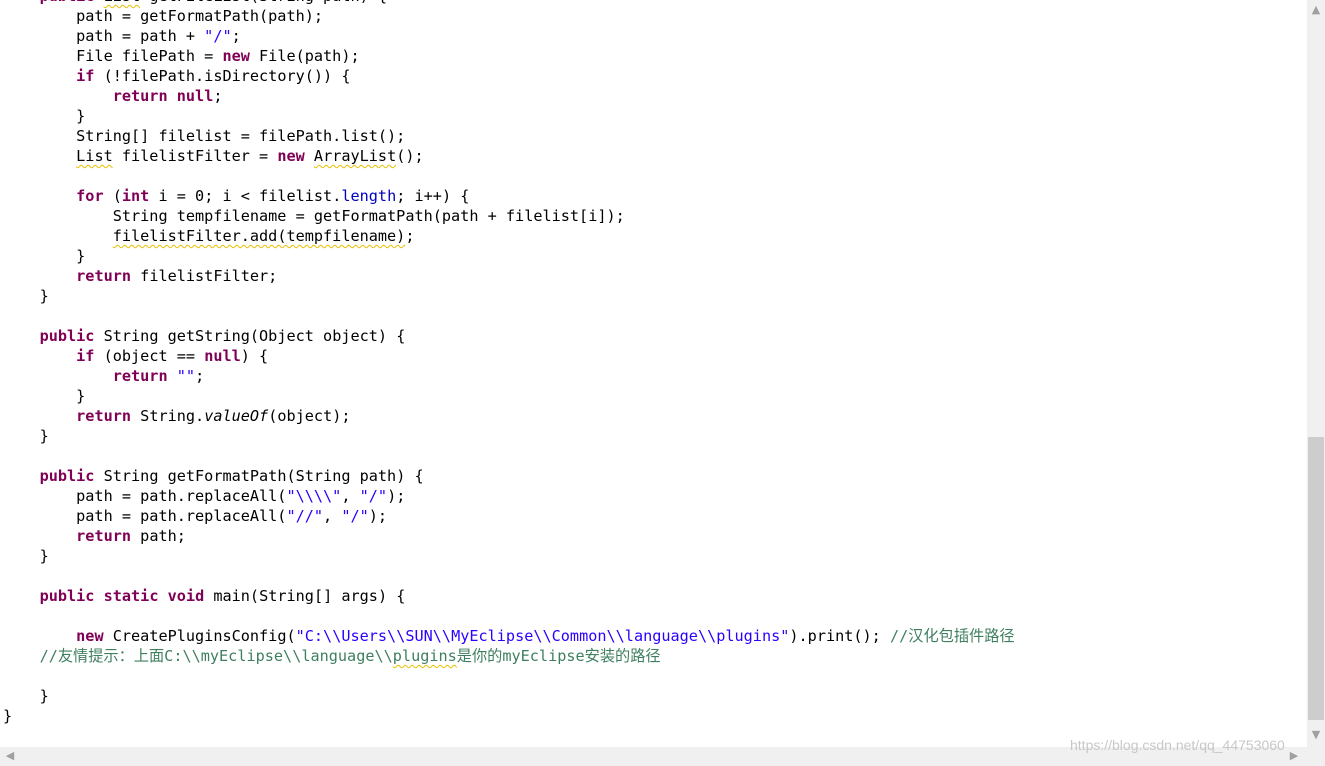 This screenshot has width=1325, height=766. What do you see at coordinates (186, 376) in the screenshot?
I see `code-string: ""` at bounding box center [186, 376].